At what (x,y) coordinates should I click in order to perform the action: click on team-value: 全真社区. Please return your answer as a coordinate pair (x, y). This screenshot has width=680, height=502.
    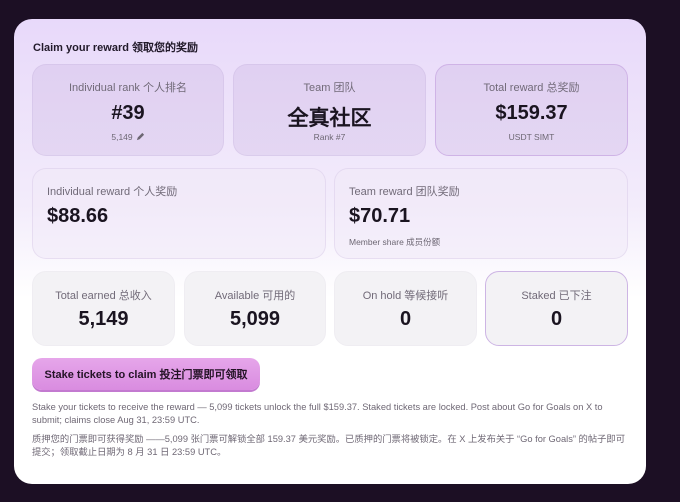
    Looking at the image, I should click on (329, 118).